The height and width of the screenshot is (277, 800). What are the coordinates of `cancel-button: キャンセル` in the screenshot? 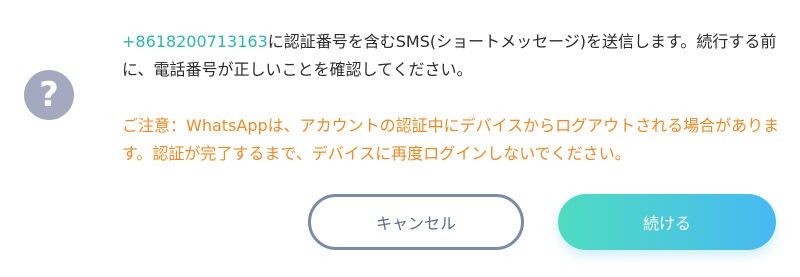 It's located at (416, 222).